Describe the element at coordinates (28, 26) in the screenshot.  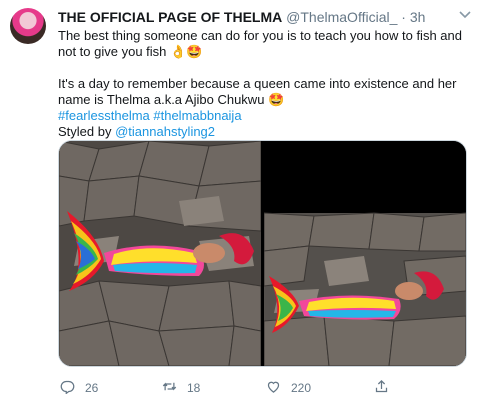
I see `avatar` at that location.